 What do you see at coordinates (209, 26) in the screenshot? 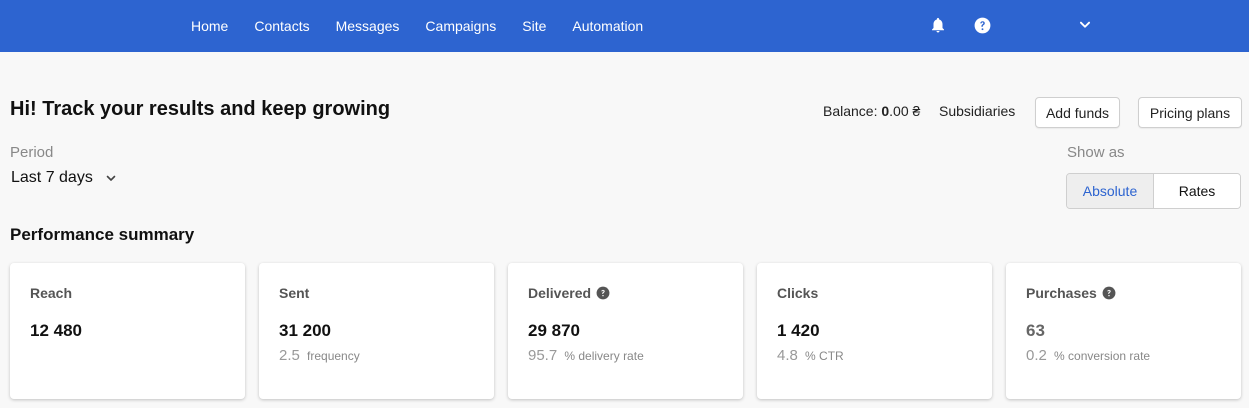
I see `nav-home: Home` at bounding box center [209, 26].